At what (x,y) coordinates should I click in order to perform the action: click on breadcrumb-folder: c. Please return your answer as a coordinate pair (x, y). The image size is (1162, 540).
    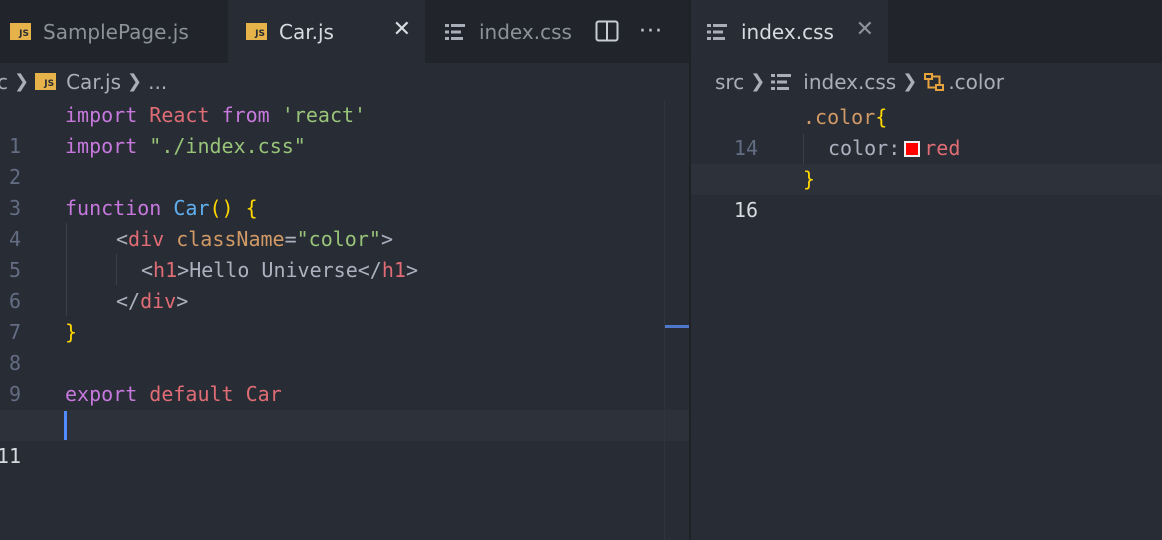
    Looking at the image, I should click on (4, 82).